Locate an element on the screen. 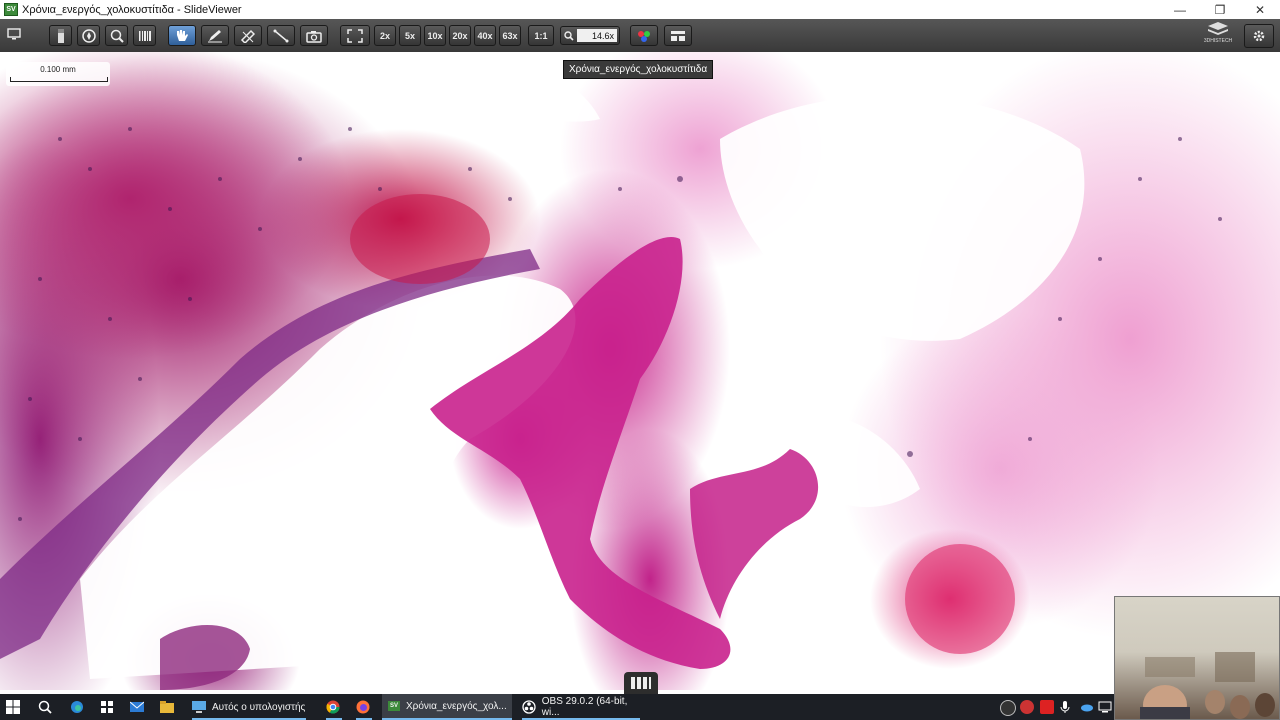  fit-screen-icon is located at coordinates (355, 35).